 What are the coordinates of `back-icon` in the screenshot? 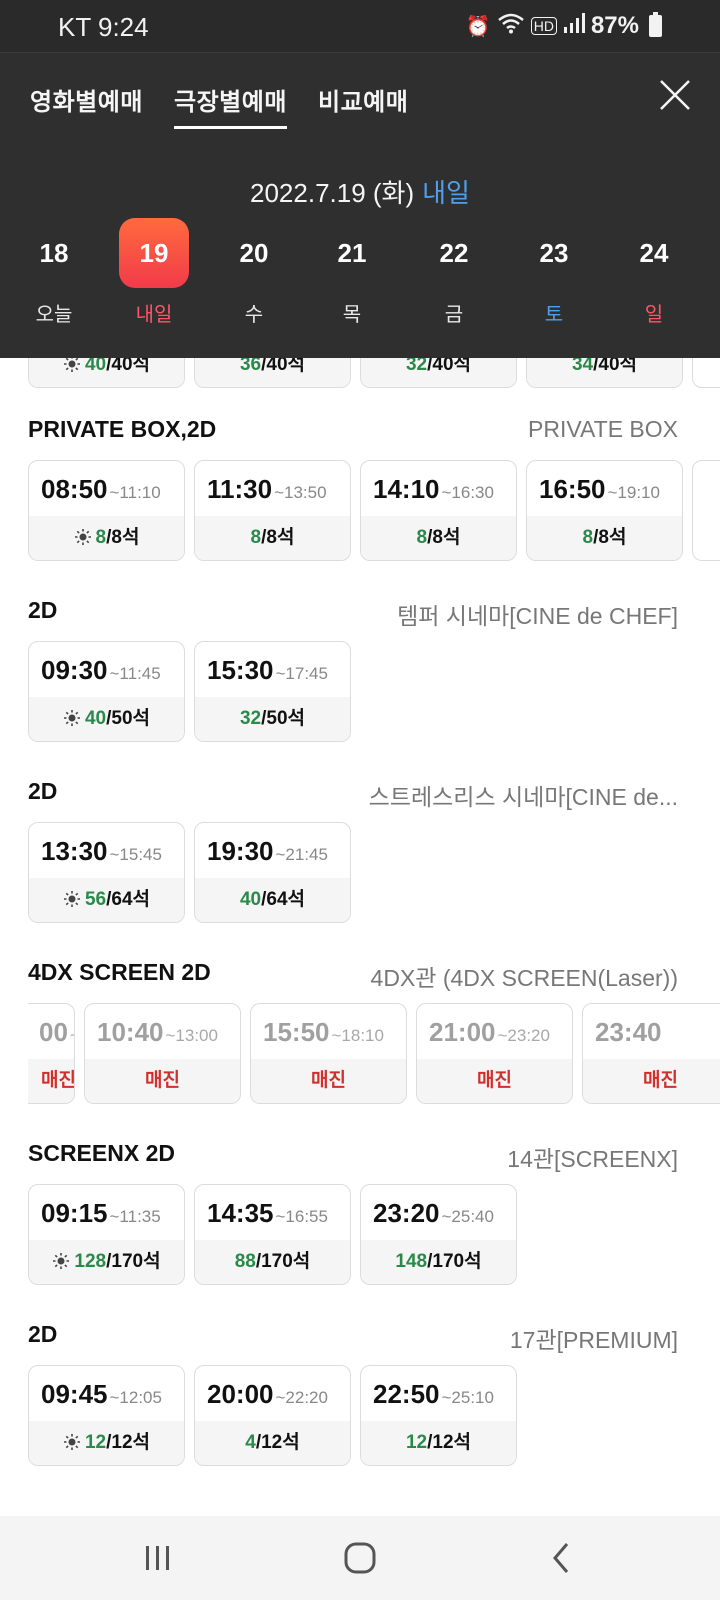 It's located at (562, 1558).